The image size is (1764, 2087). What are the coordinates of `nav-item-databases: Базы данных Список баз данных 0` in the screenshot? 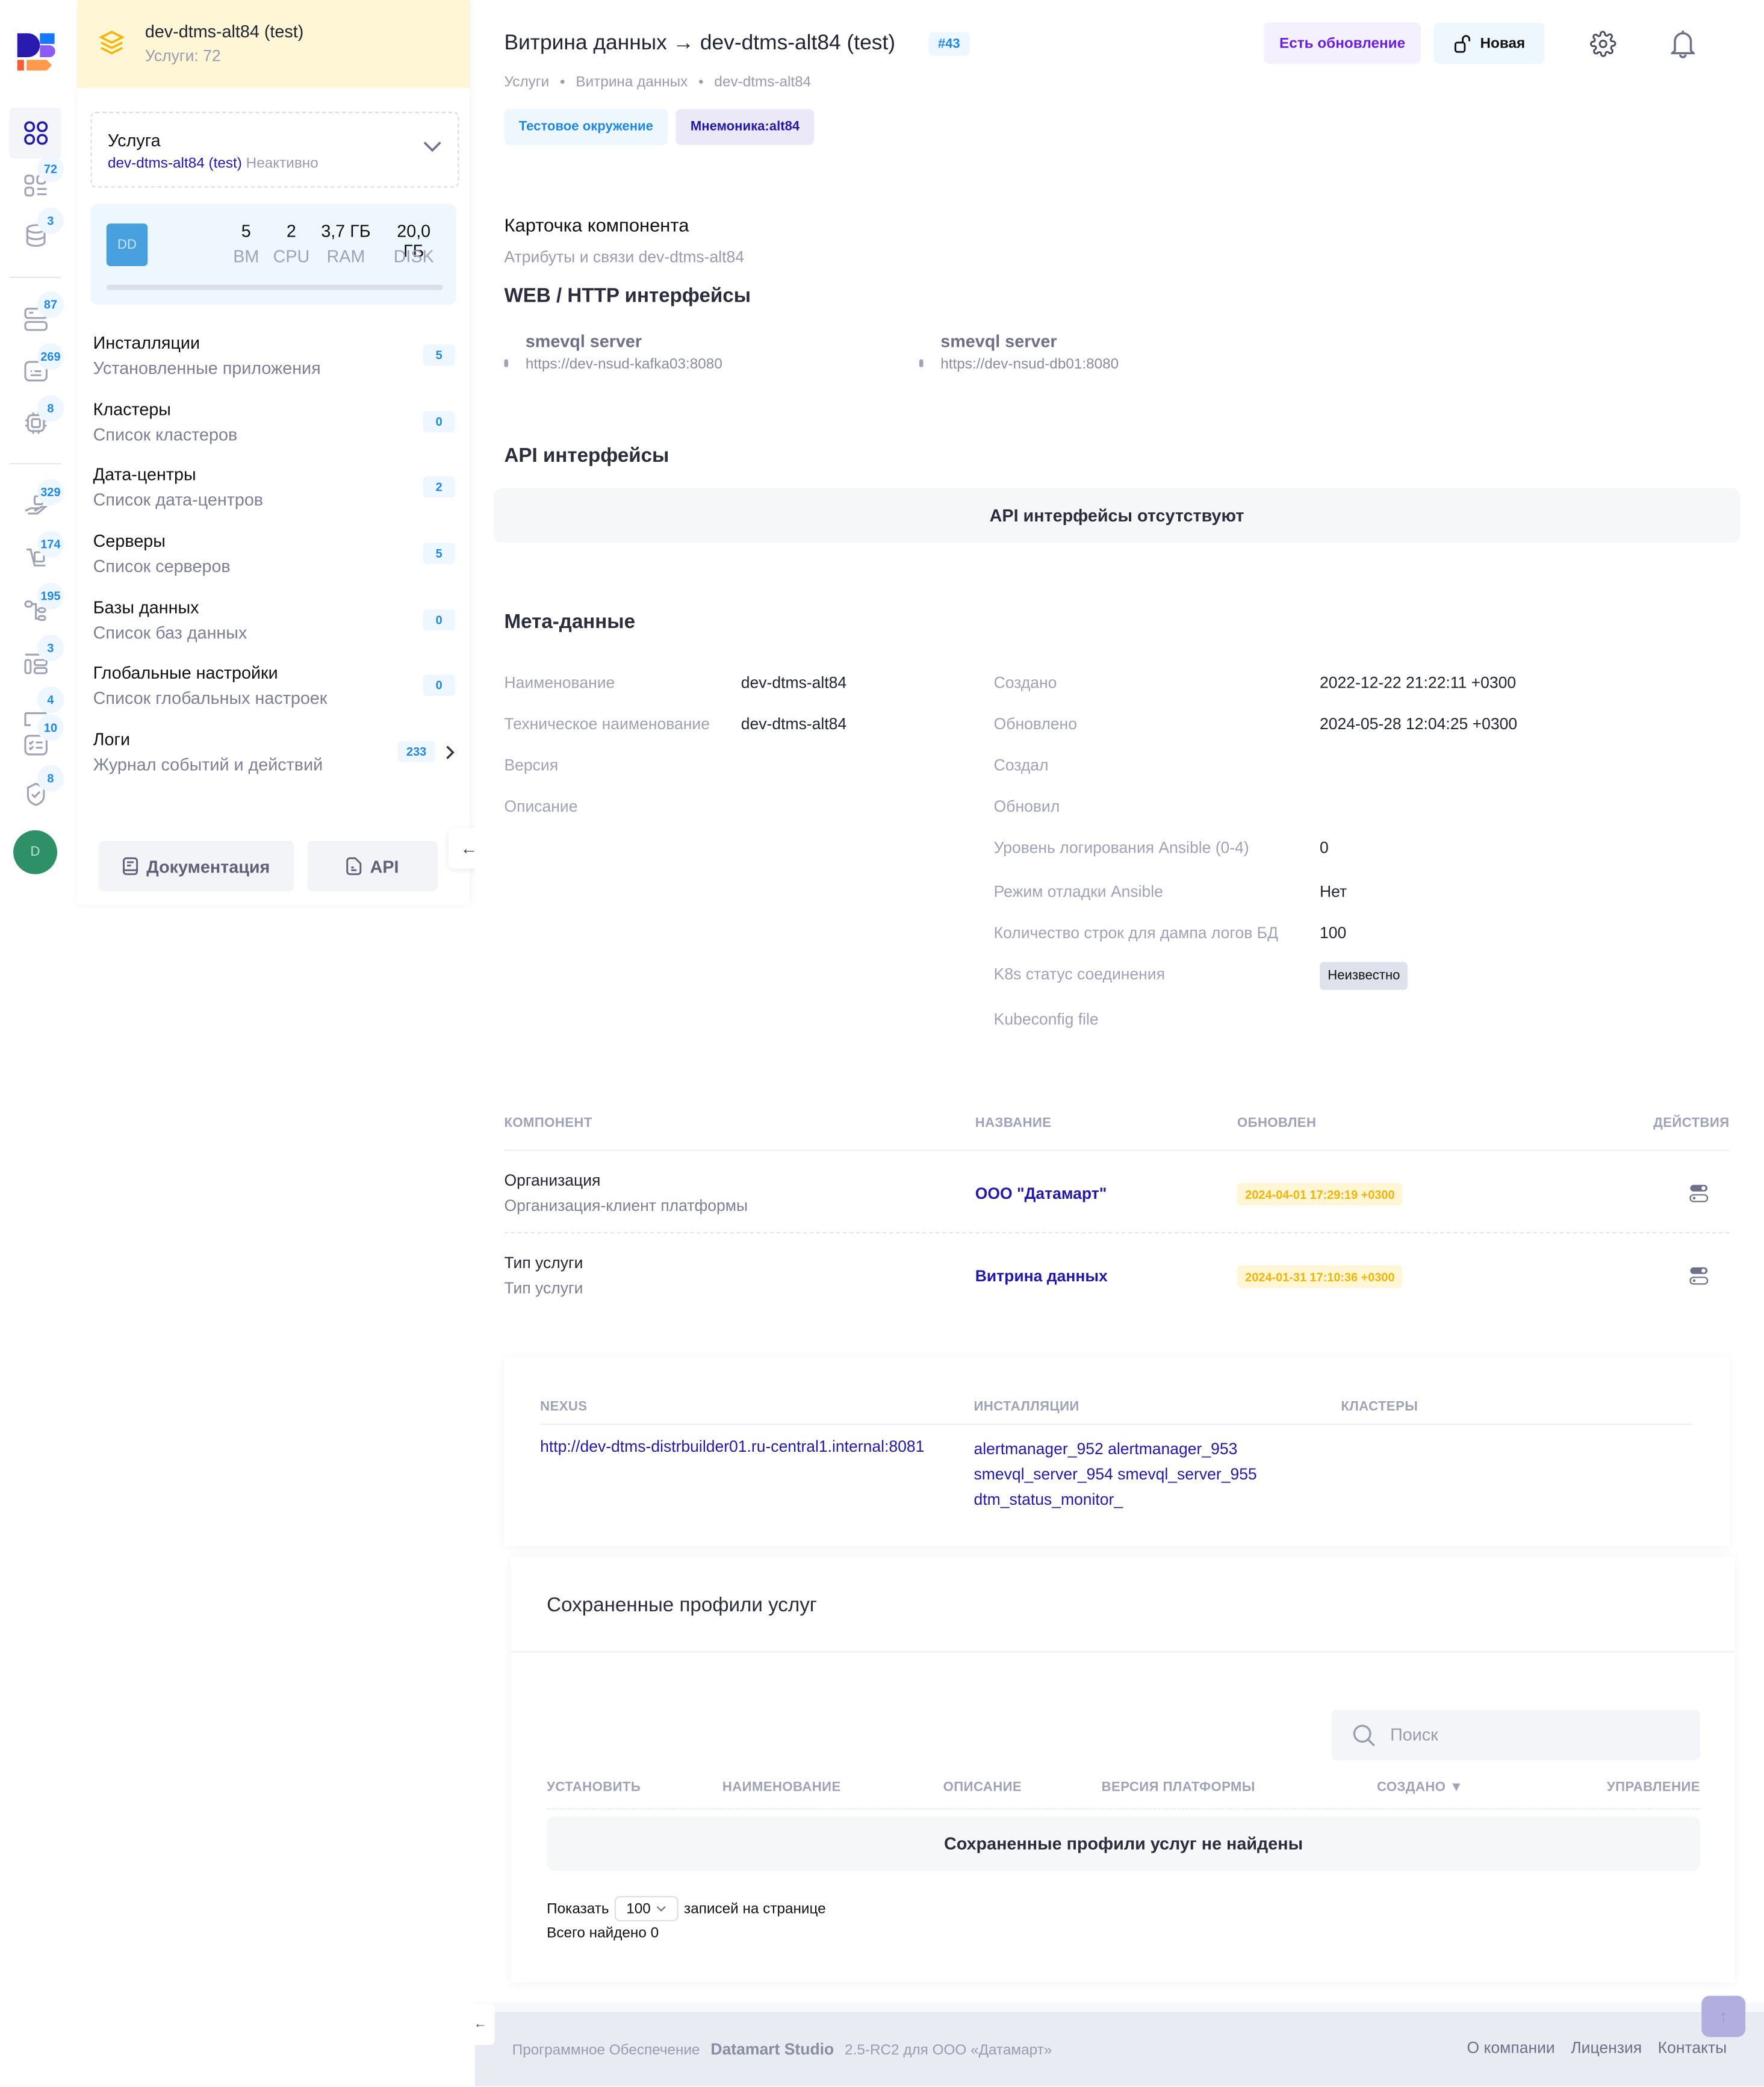 It's located at (274, 626).